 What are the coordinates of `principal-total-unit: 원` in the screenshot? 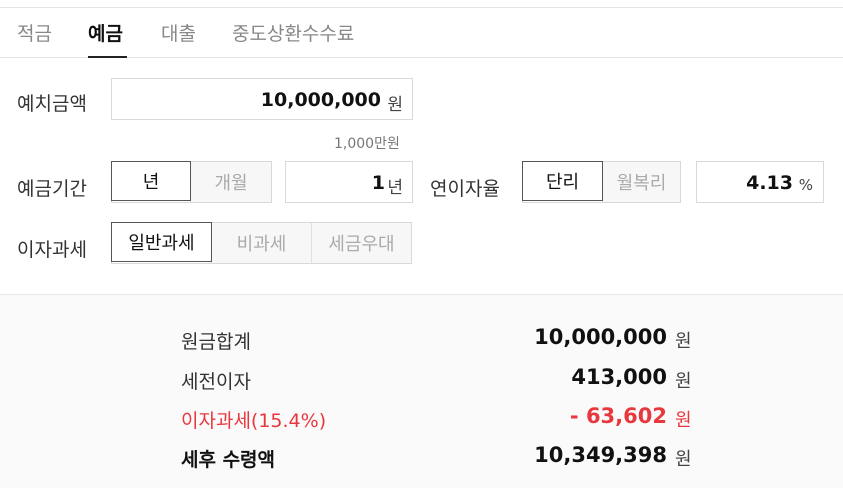 It's located at (683, 341).